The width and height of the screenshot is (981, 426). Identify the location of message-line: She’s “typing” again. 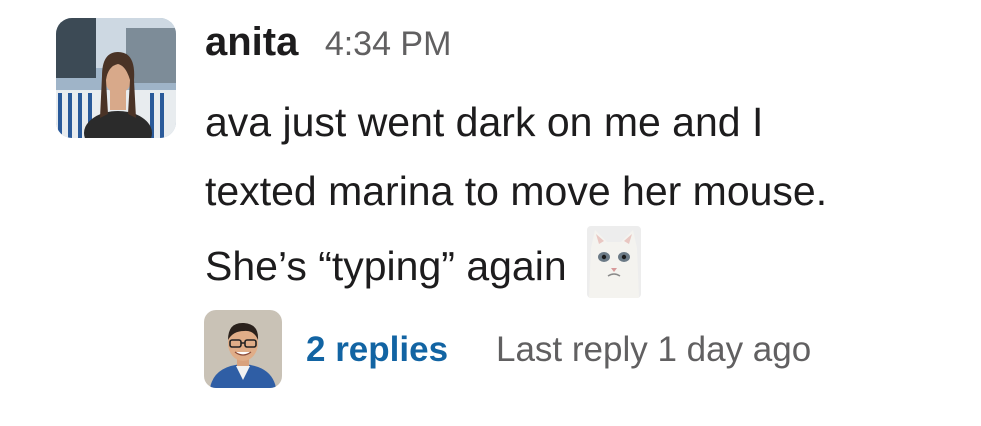
(585, 263).